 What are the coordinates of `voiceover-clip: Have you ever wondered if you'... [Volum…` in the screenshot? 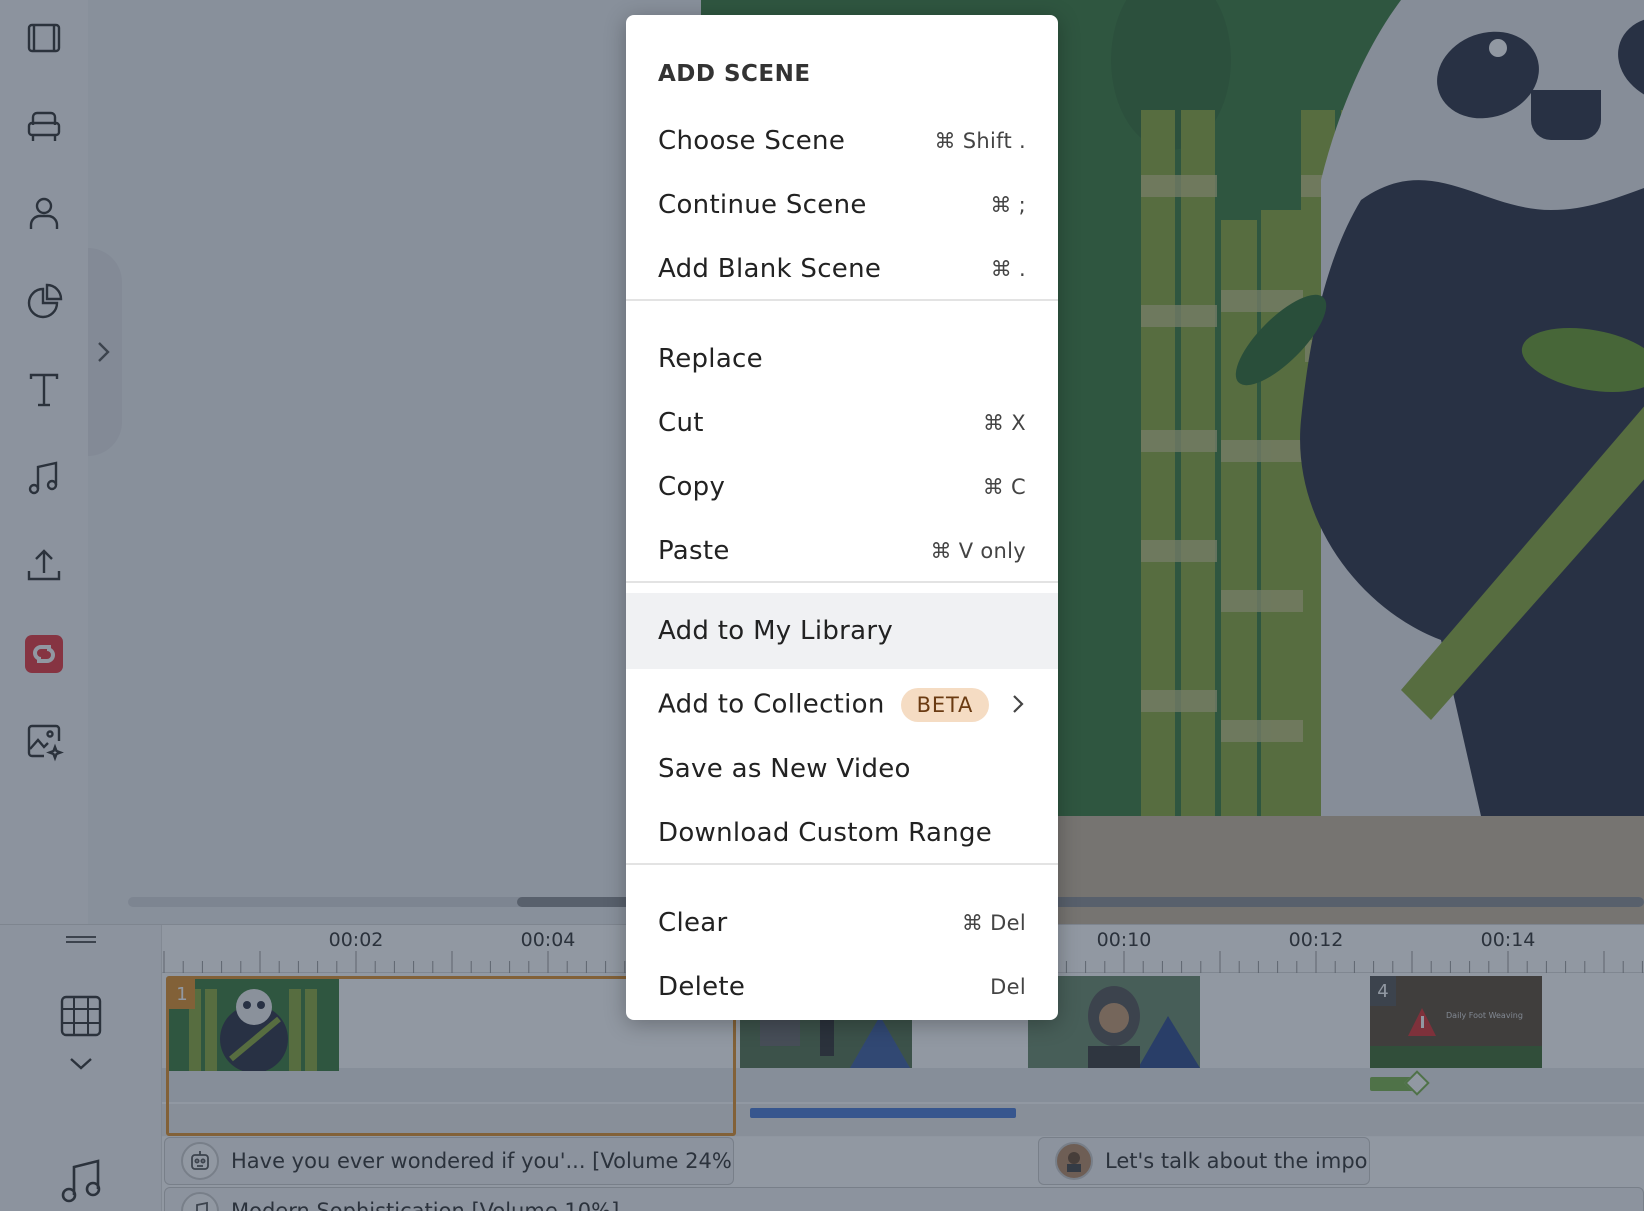 It's located at (449, 1161).